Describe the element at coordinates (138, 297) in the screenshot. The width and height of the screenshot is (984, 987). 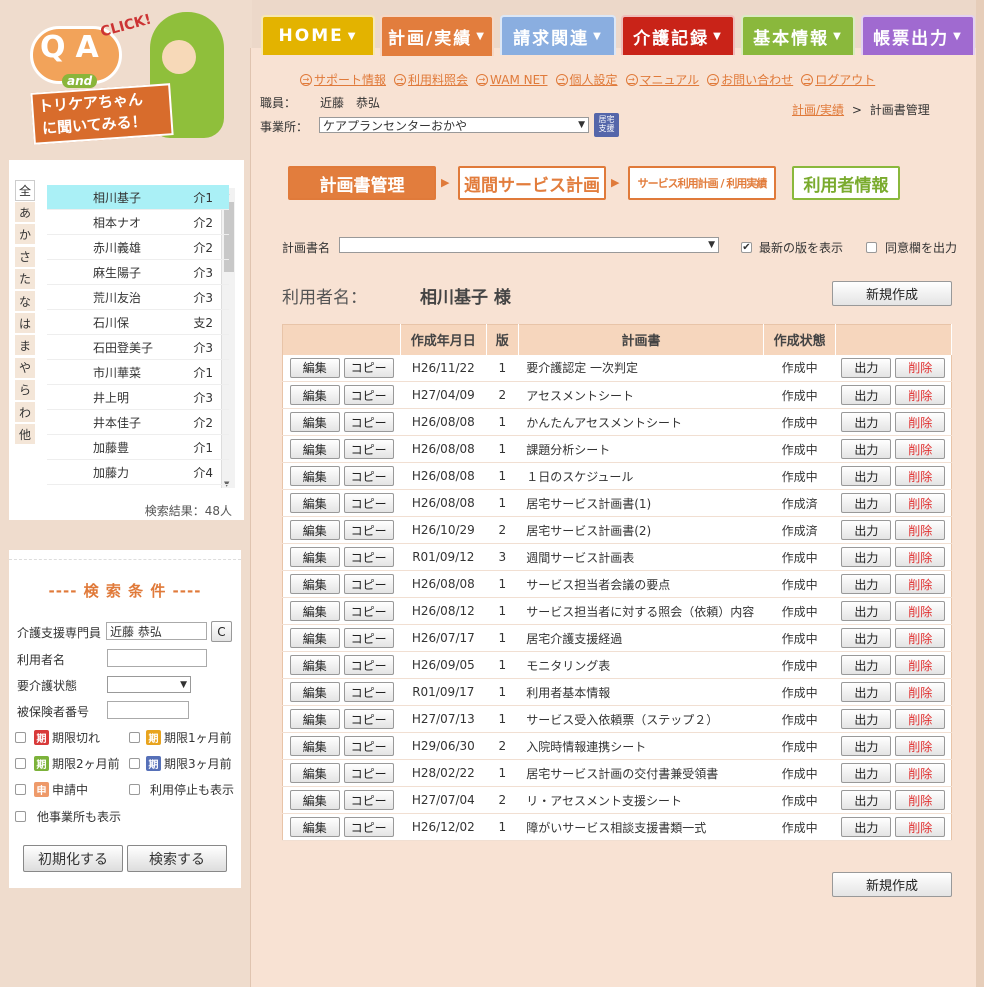
I see `user-list-item: 荒川友治 介3` at that location.